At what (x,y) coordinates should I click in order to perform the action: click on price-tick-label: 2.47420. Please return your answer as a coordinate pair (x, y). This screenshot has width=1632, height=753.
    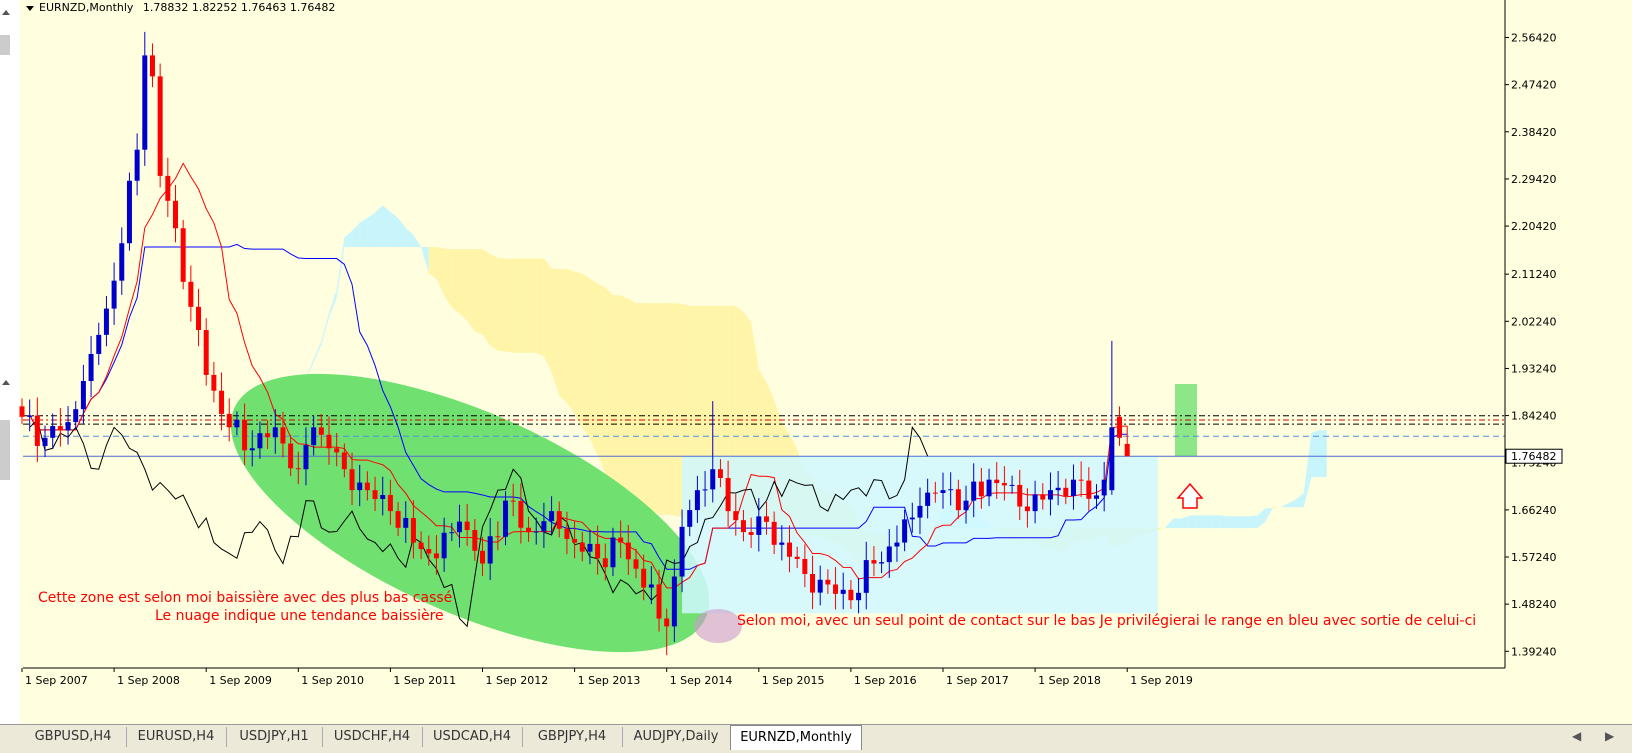
    Looking at the image, I should click on (1534, 85).